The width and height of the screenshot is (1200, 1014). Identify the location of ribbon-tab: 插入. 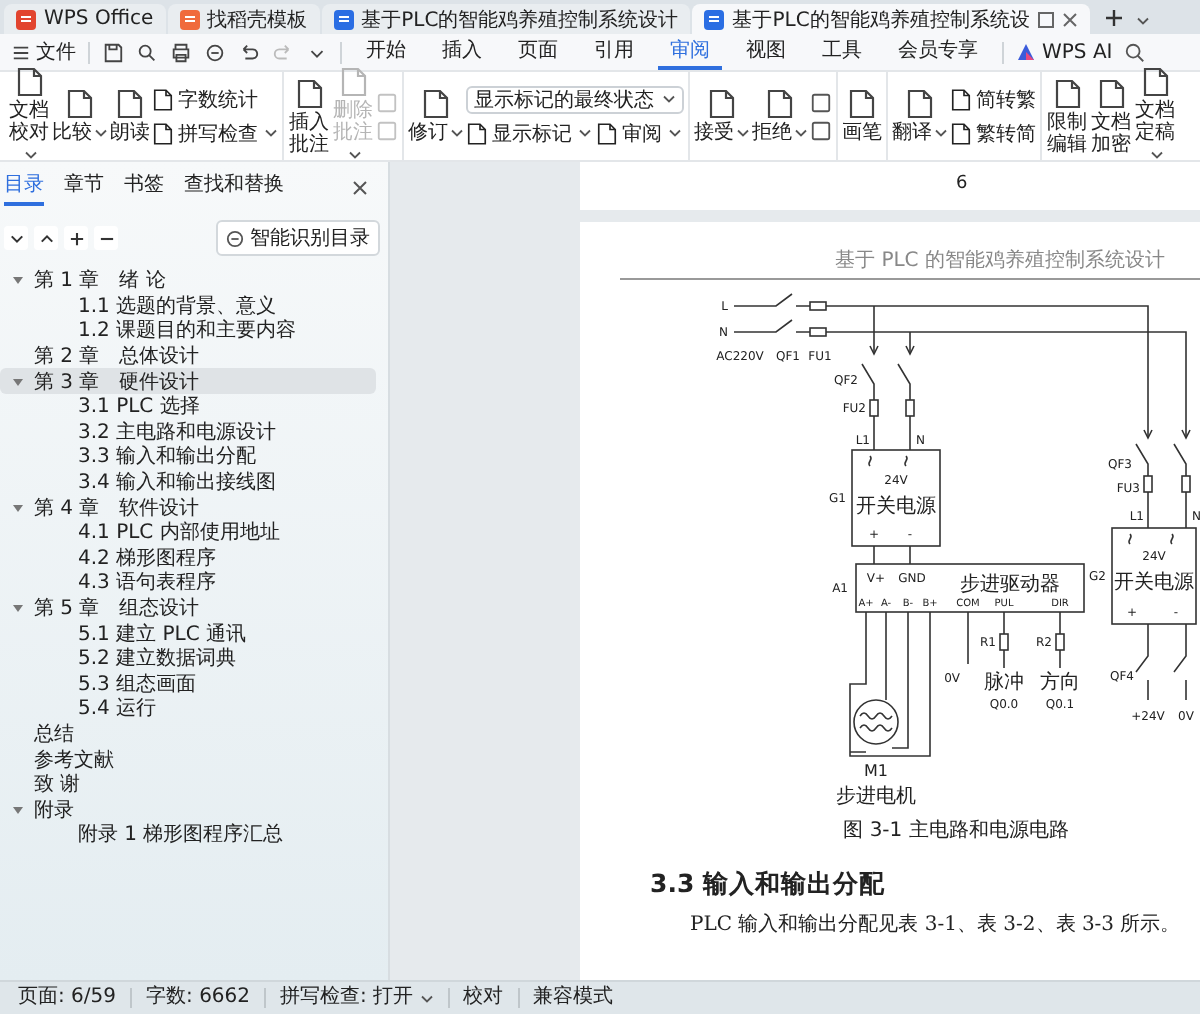
(462, 52).